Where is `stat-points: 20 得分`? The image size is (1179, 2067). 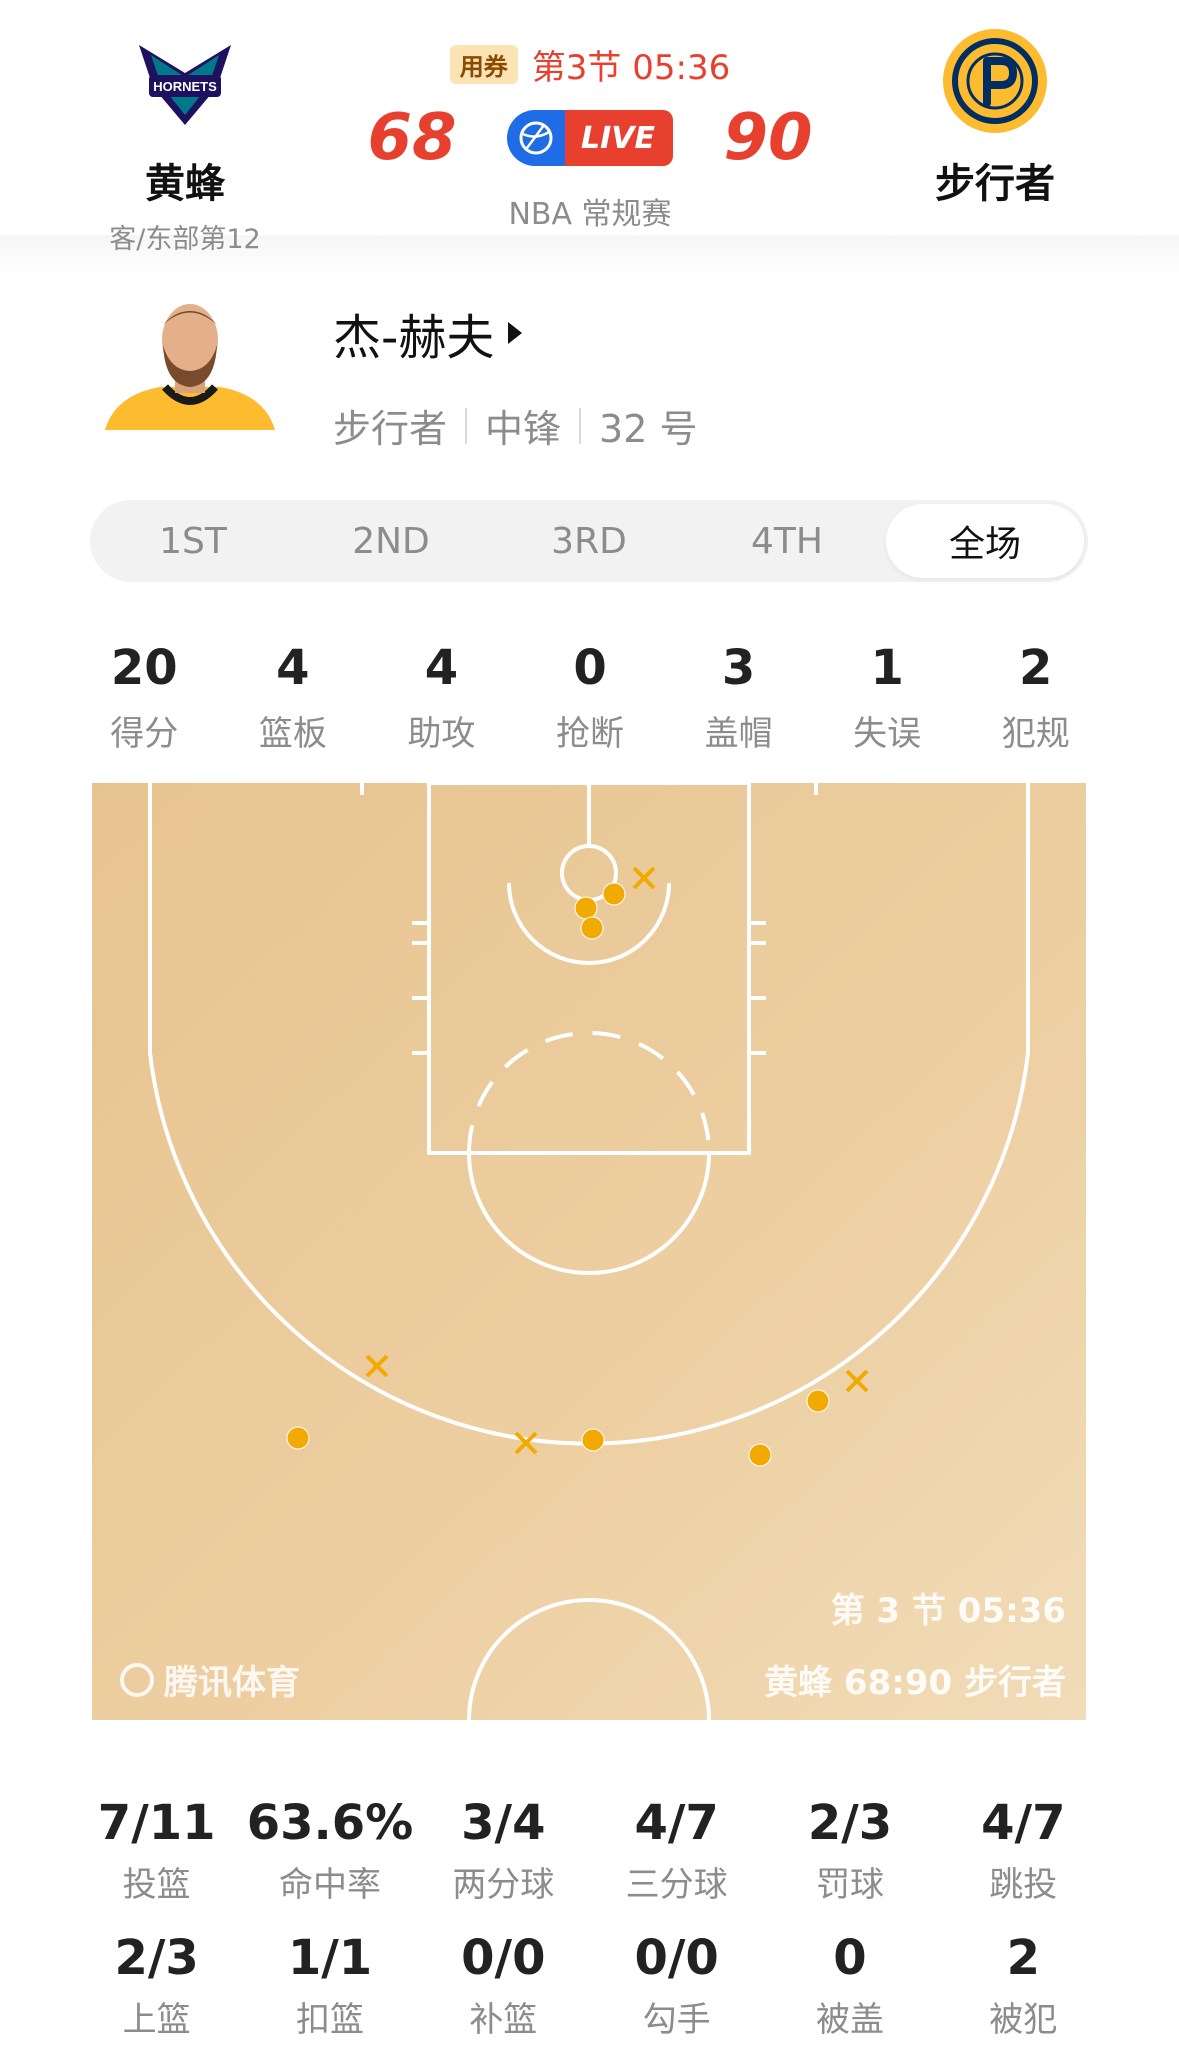 stat-points: 20 得分 is located at coordinates (144, 697).